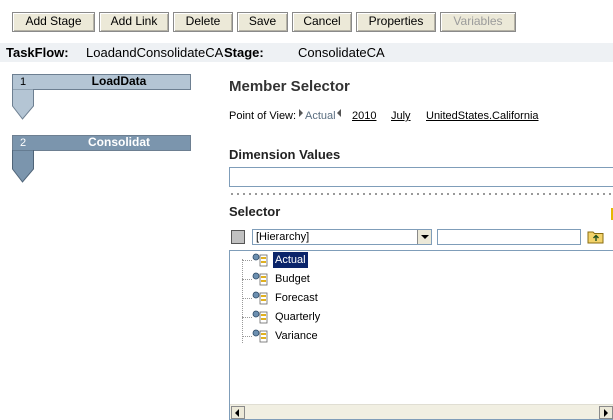 This screenshot has width=613, height=420. I want to click on expand-right-icon, so click(301, 113).